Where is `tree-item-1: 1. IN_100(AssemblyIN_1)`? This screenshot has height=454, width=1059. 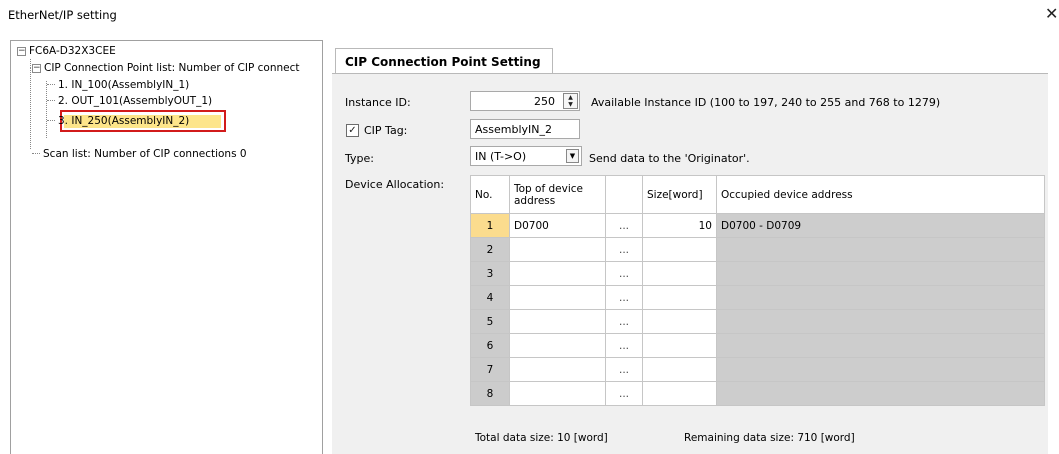 tree-item-1: 1. IN_100(AssemblyIN_1) is located at coordinates (118, 85).